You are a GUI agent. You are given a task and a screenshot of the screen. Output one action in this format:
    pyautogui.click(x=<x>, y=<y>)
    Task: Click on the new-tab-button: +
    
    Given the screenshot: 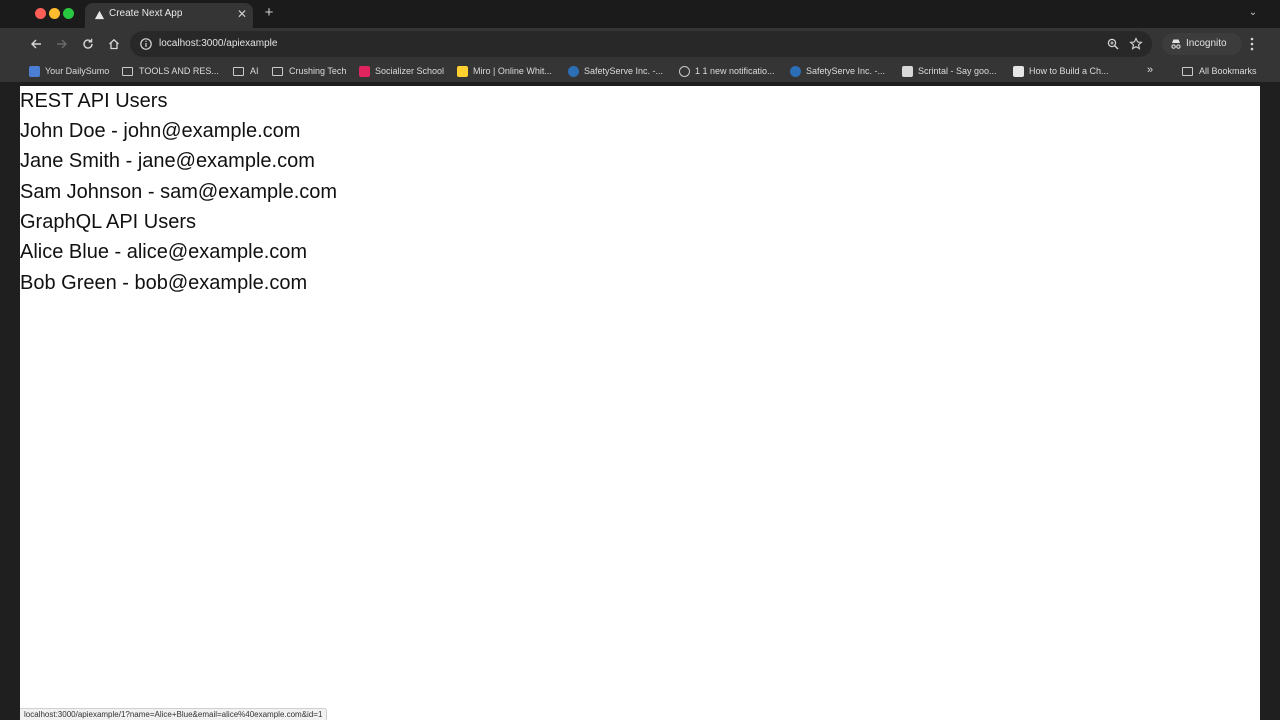 What is the action you would take?
    pyautogui.click(x=269, y=13)
    